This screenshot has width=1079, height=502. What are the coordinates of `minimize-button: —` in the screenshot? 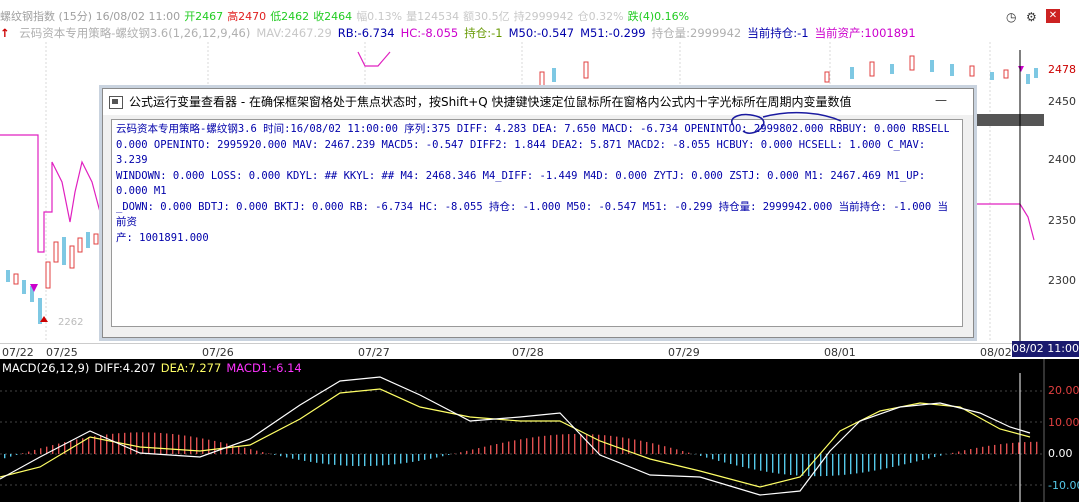 It's located at (941, 101).